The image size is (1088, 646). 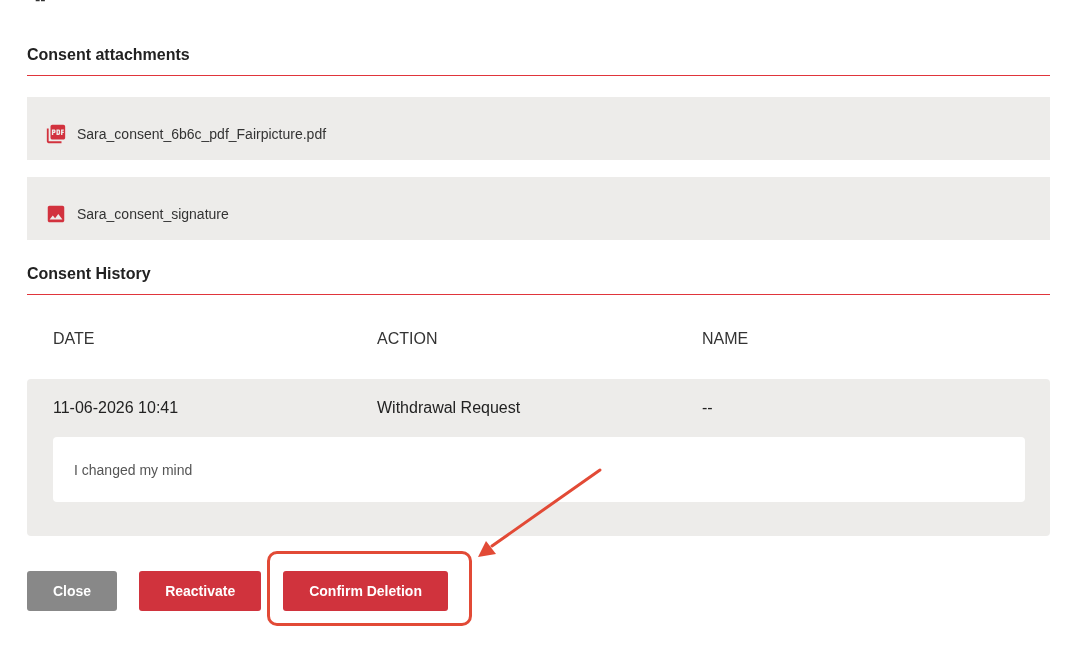 I want to click on table-cell: Withdrawal Request, so click(x=449, y=408).